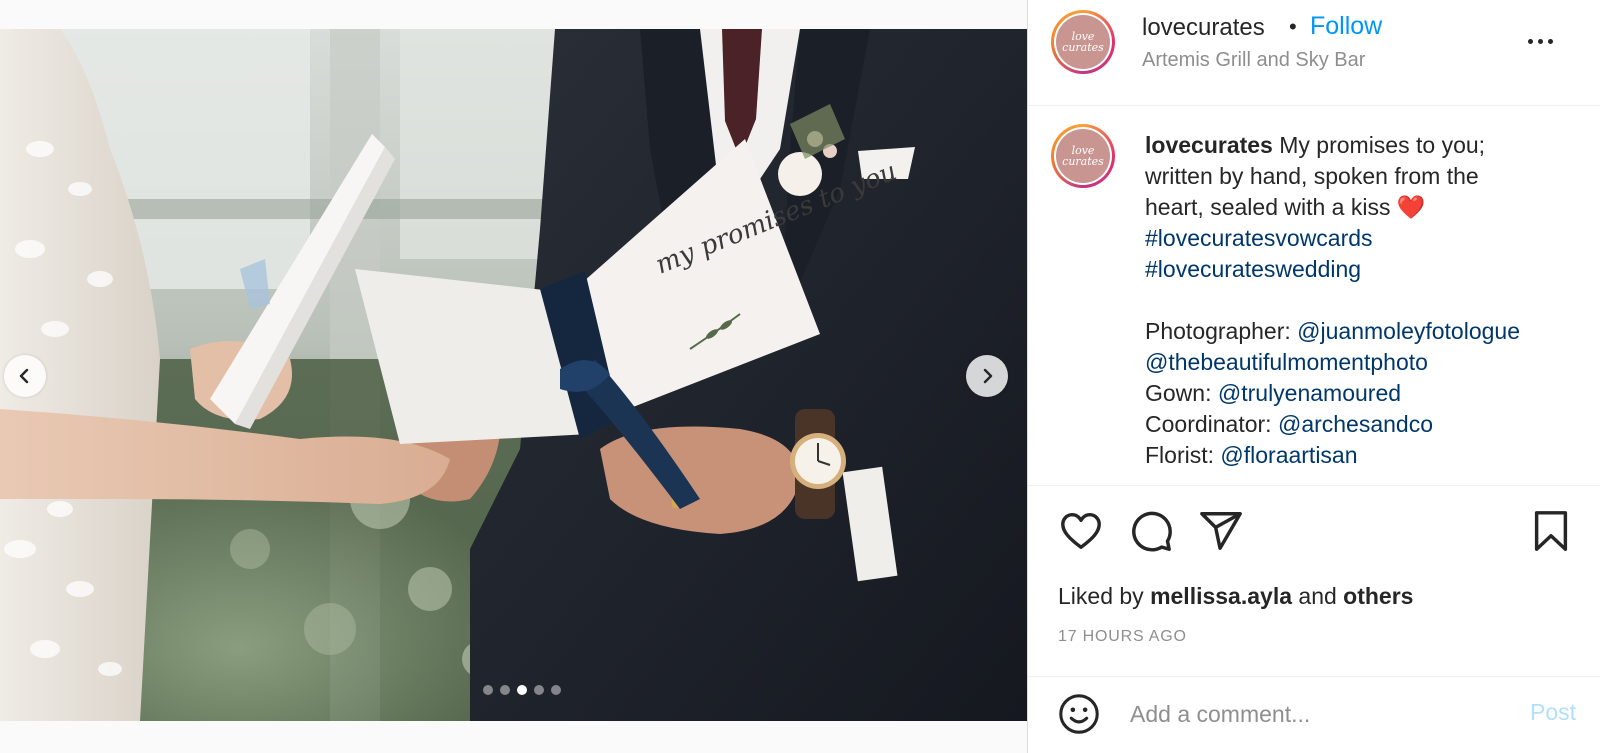 Image resolution: width=1600 pixels, height=753 pixels. I want to click on mention-link: @trulyenamoured, so click(1309, 393).